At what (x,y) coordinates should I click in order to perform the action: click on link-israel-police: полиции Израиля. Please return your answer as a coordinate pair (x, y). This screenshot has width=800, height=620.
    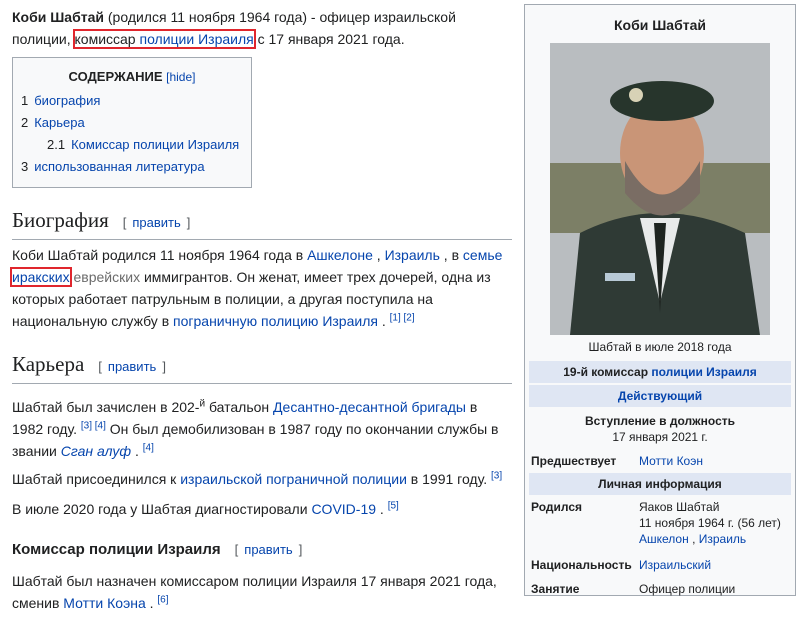
    Looking at the image, I should click on (196, 39).